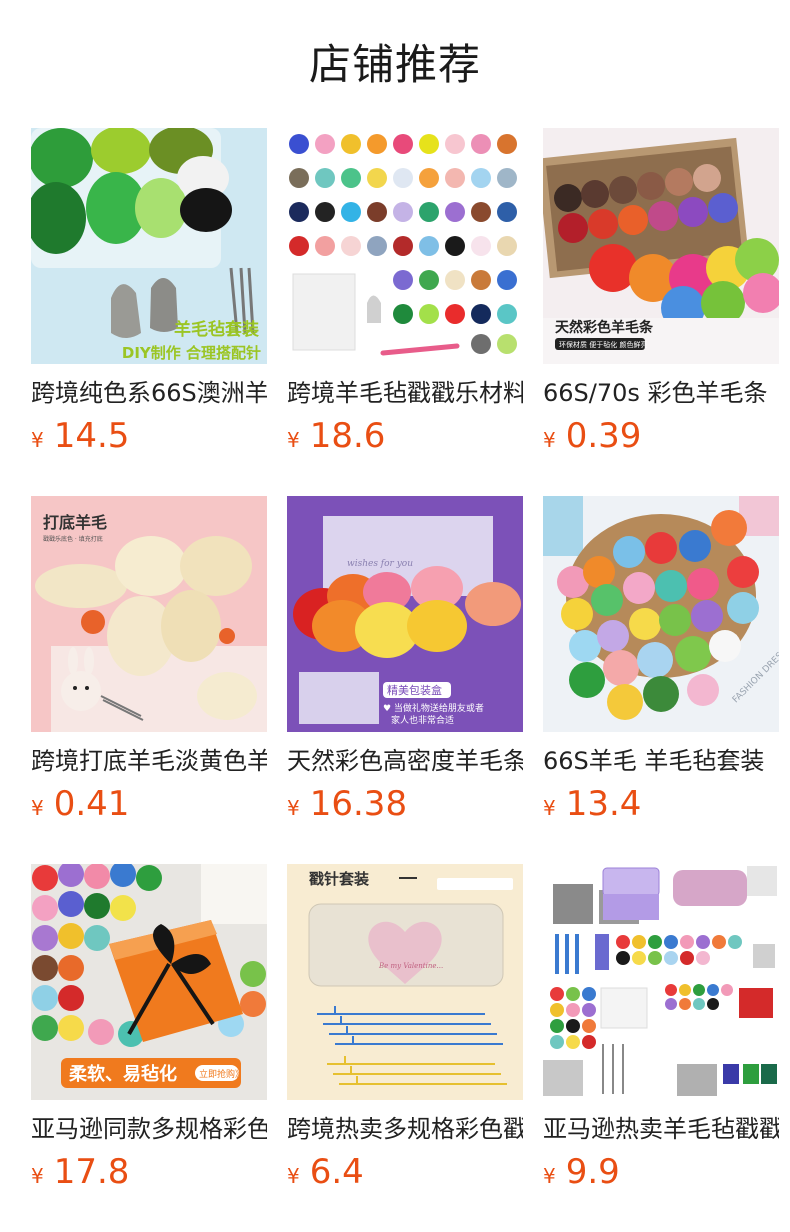 Image resolution: width=790 pixels, height=1232 pixels. I want to click on product-image: FASHION DRESSING, so click(661, 614).